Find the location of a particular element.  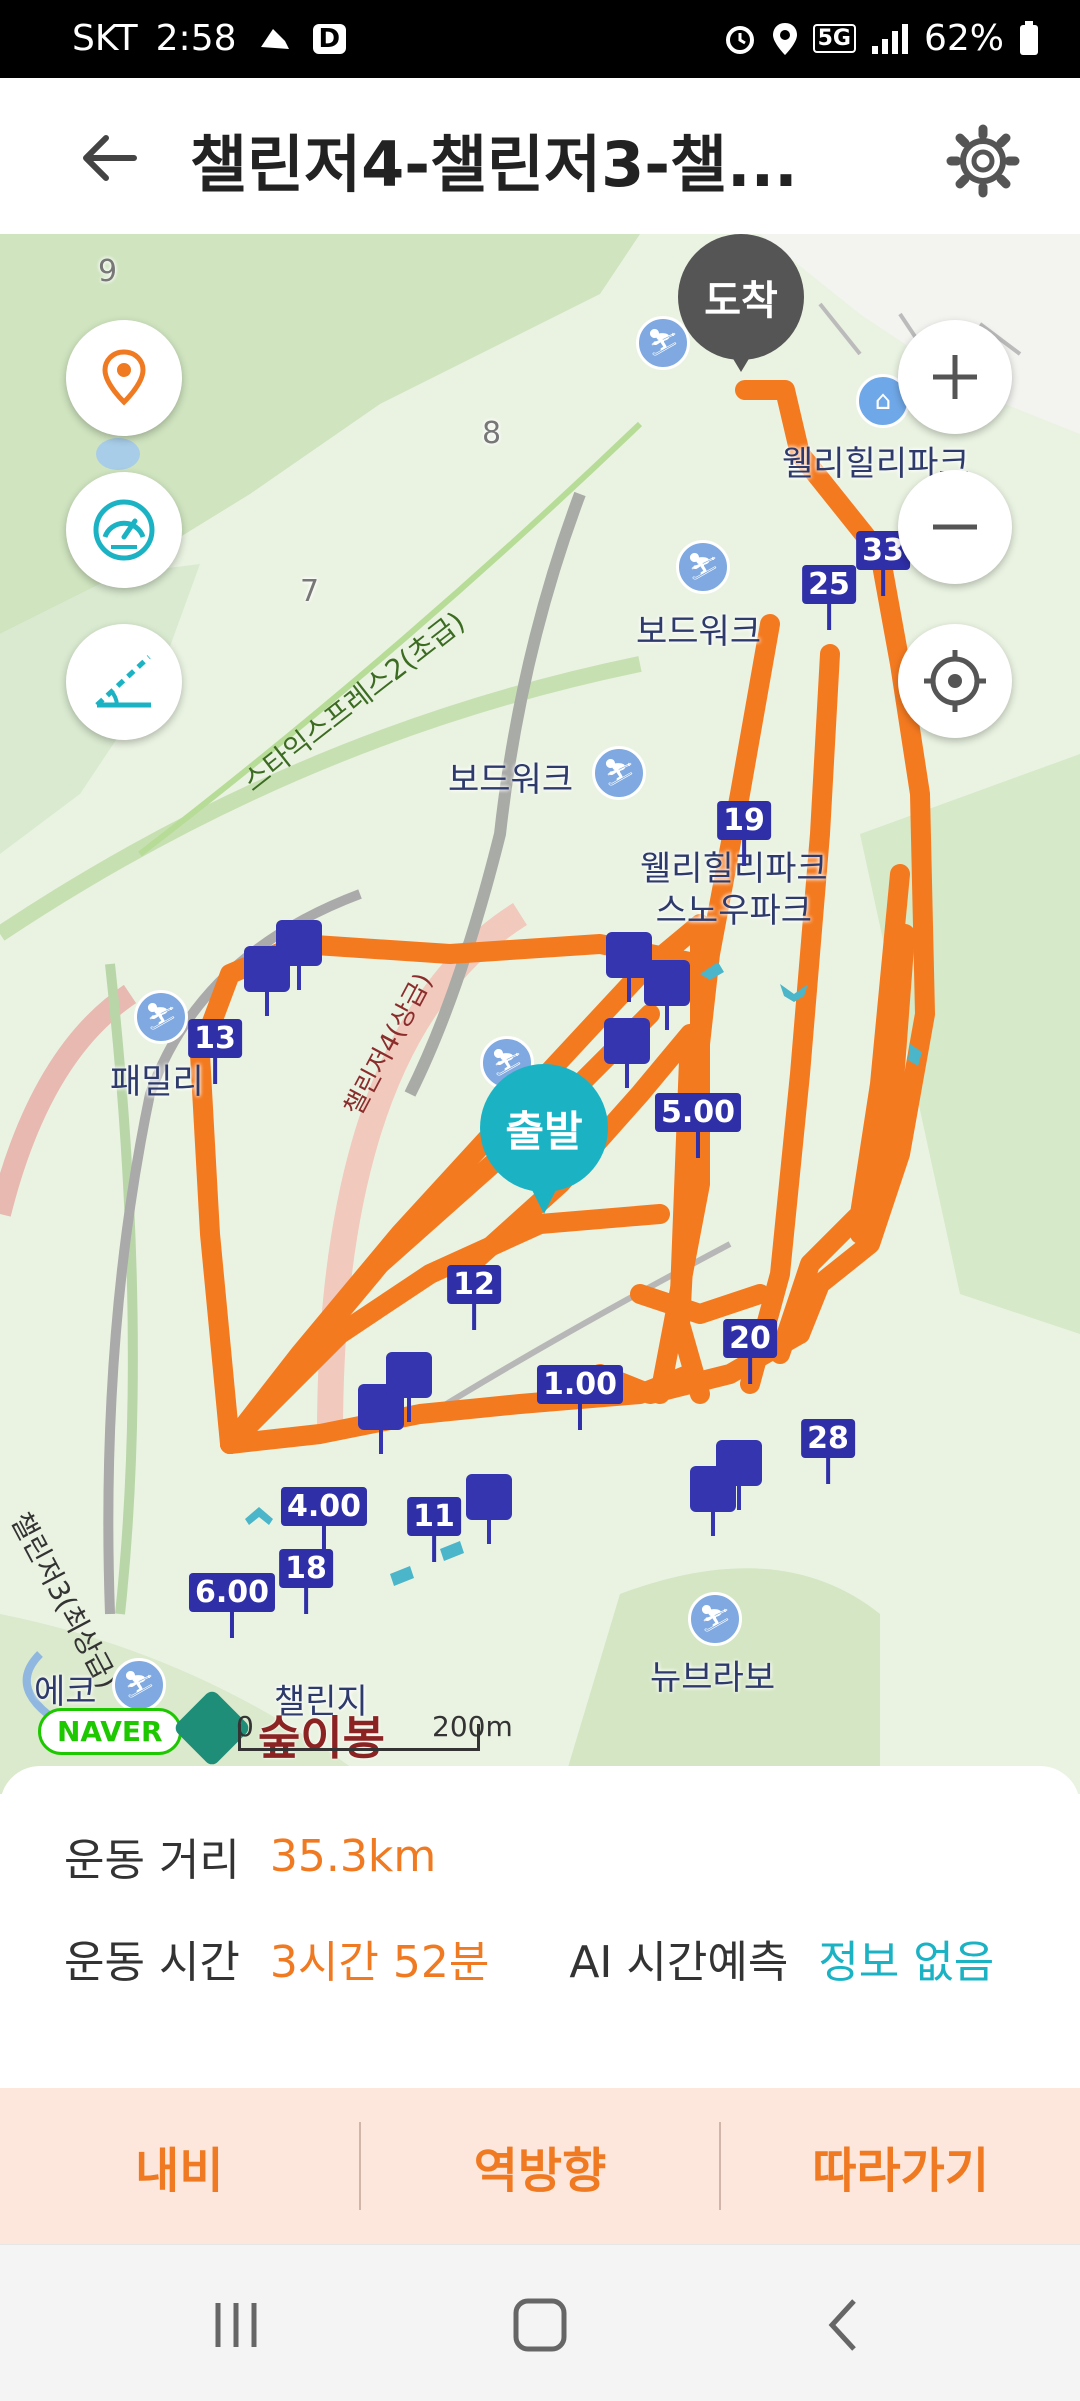

recents-button is located at coordinates (236, 2325).